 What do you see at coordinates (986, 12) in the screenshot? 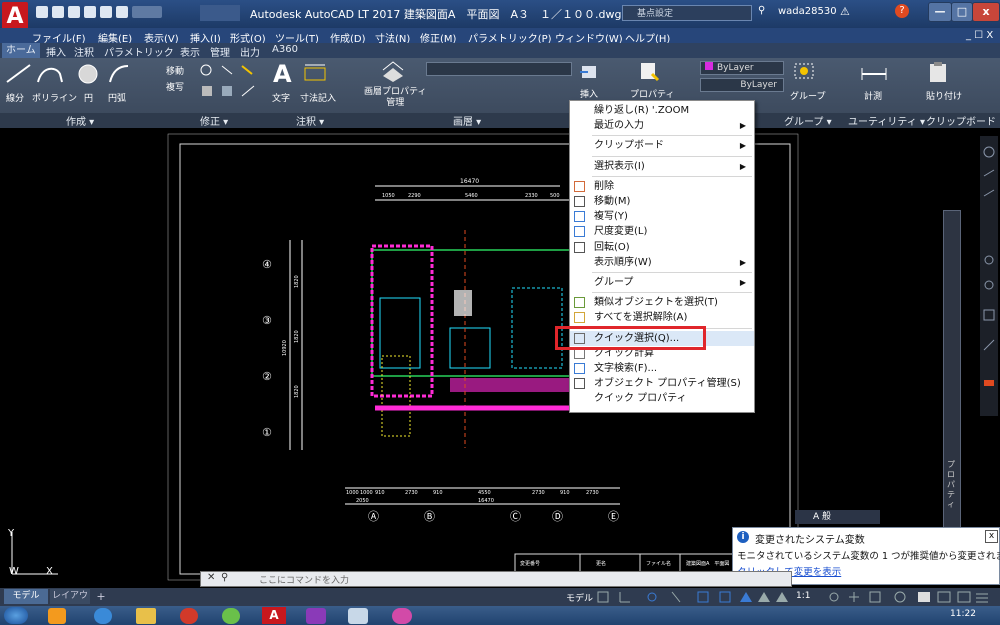
I see `close-button: x` at bounding box center [986, 12].